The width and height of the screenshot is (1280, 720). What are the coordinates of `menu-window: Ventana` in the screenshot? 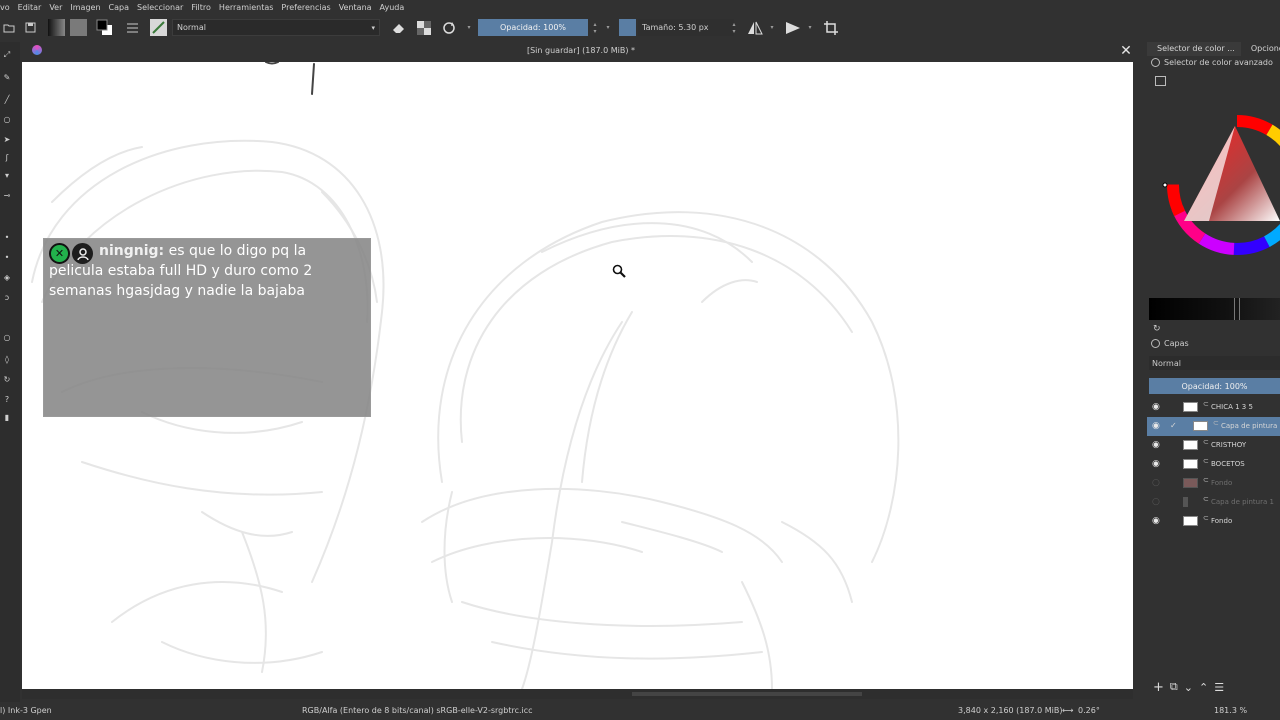 It's located at (355, 7).